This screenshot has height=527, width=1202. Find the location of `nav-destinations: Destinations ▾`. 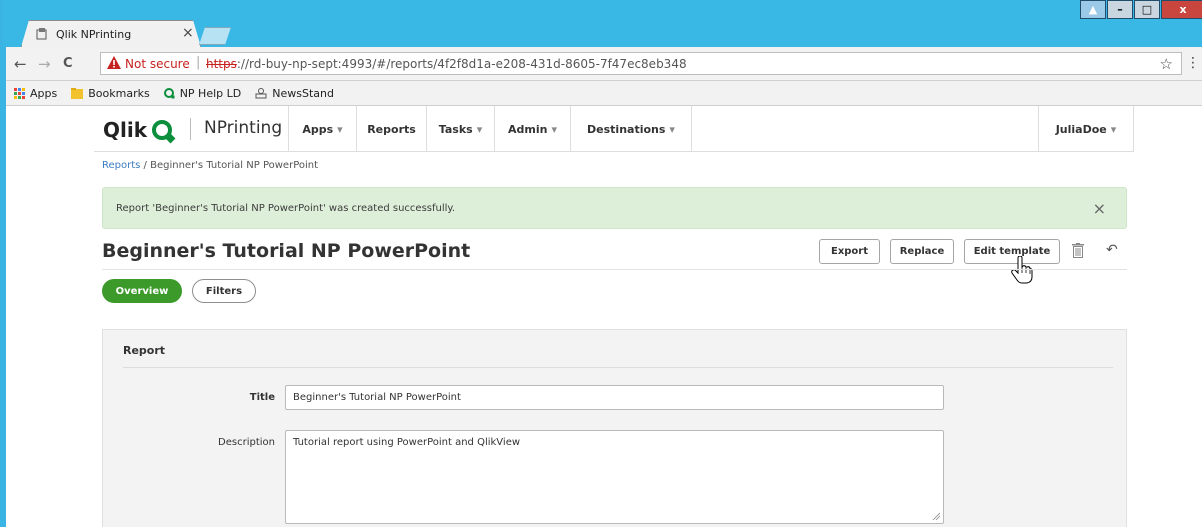

nav-destinations: Destinations ▾ is located at coordinates (631, 129).